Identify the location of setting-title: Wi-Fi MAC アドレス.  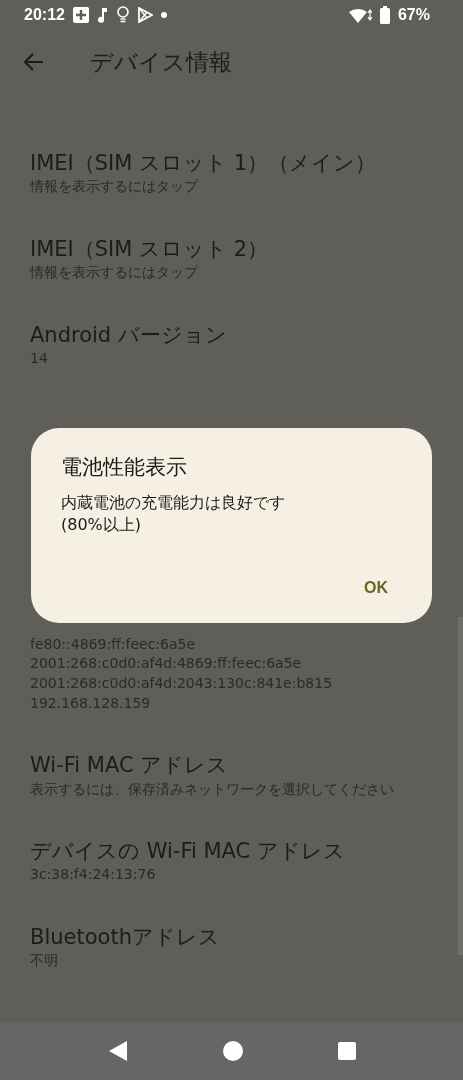
(130, 766).